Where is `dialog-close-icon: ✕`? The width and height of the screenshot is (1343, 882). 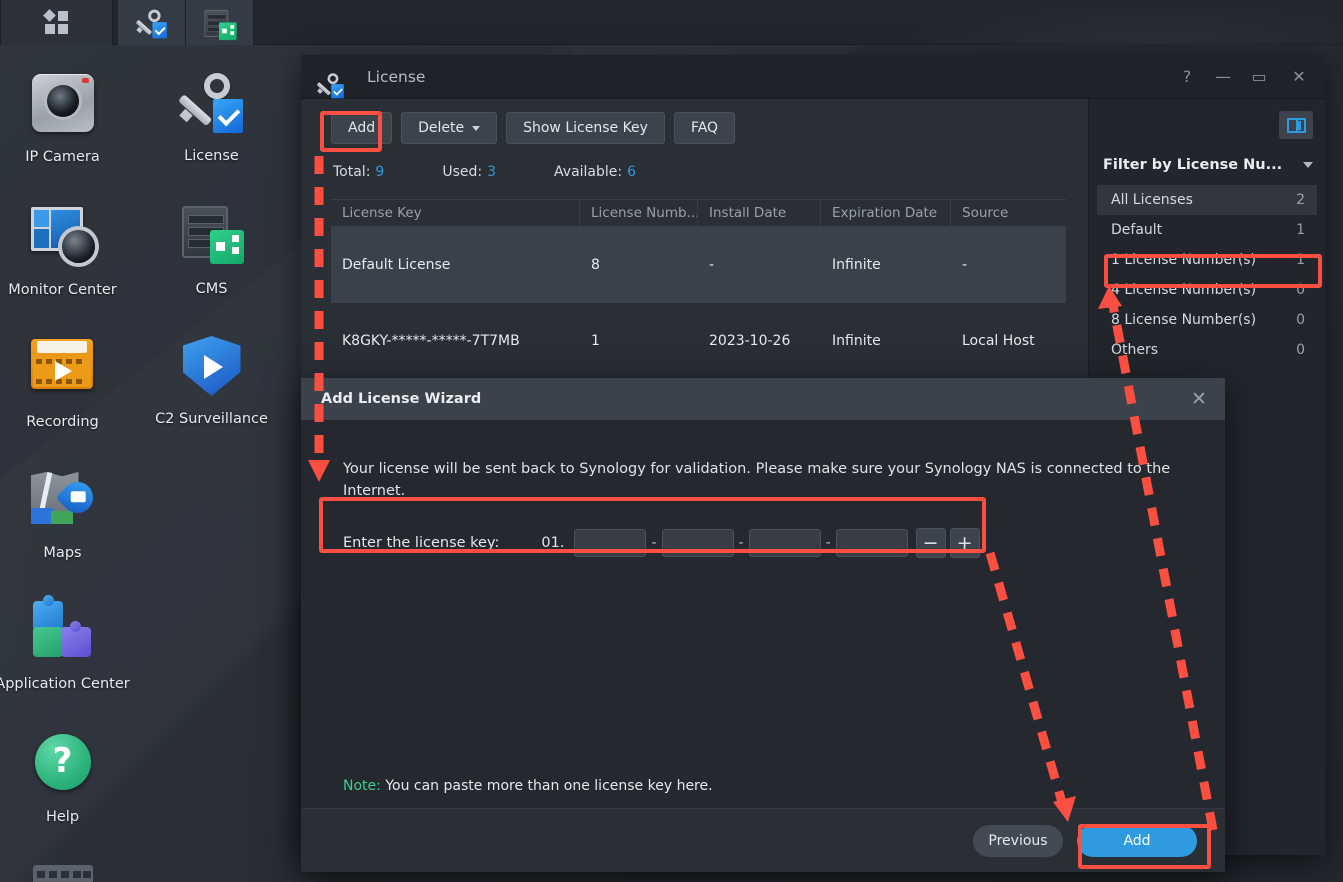
dialog-close-icon: ✕ is located at coordinates (1199, 399).